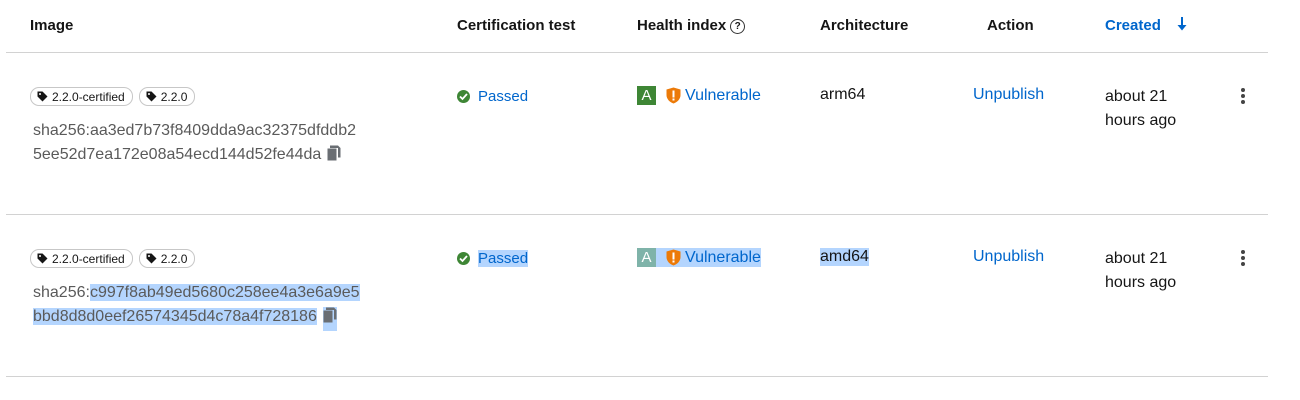 The height and width of the screenshot is (400, 1300). Describe the element at coordinates (52, 25) in the screenshot. I see `column-header-image: Image` at that location.